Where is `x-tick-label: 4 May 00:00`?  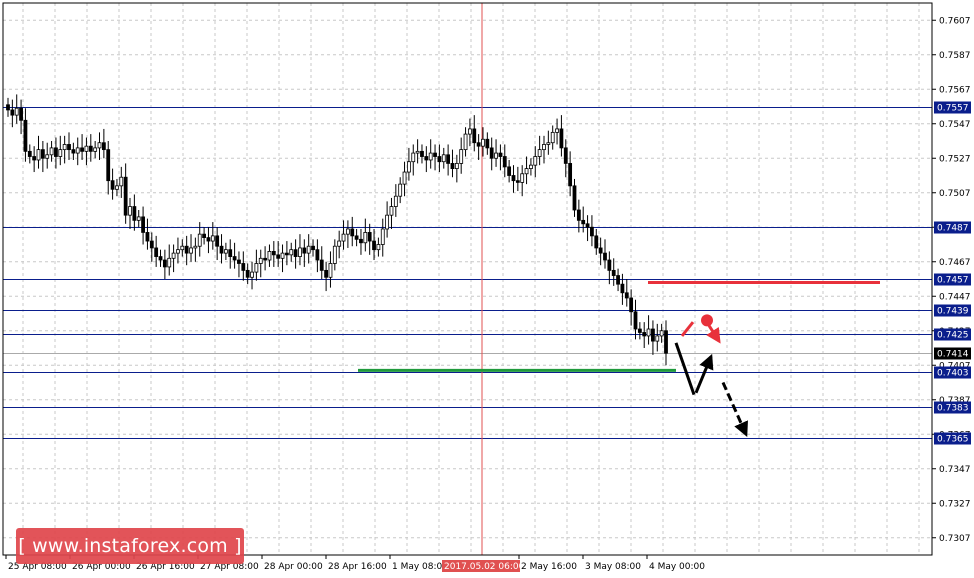 x-tick-label: 4 May 00:00 is located at coordinates (677, 567).